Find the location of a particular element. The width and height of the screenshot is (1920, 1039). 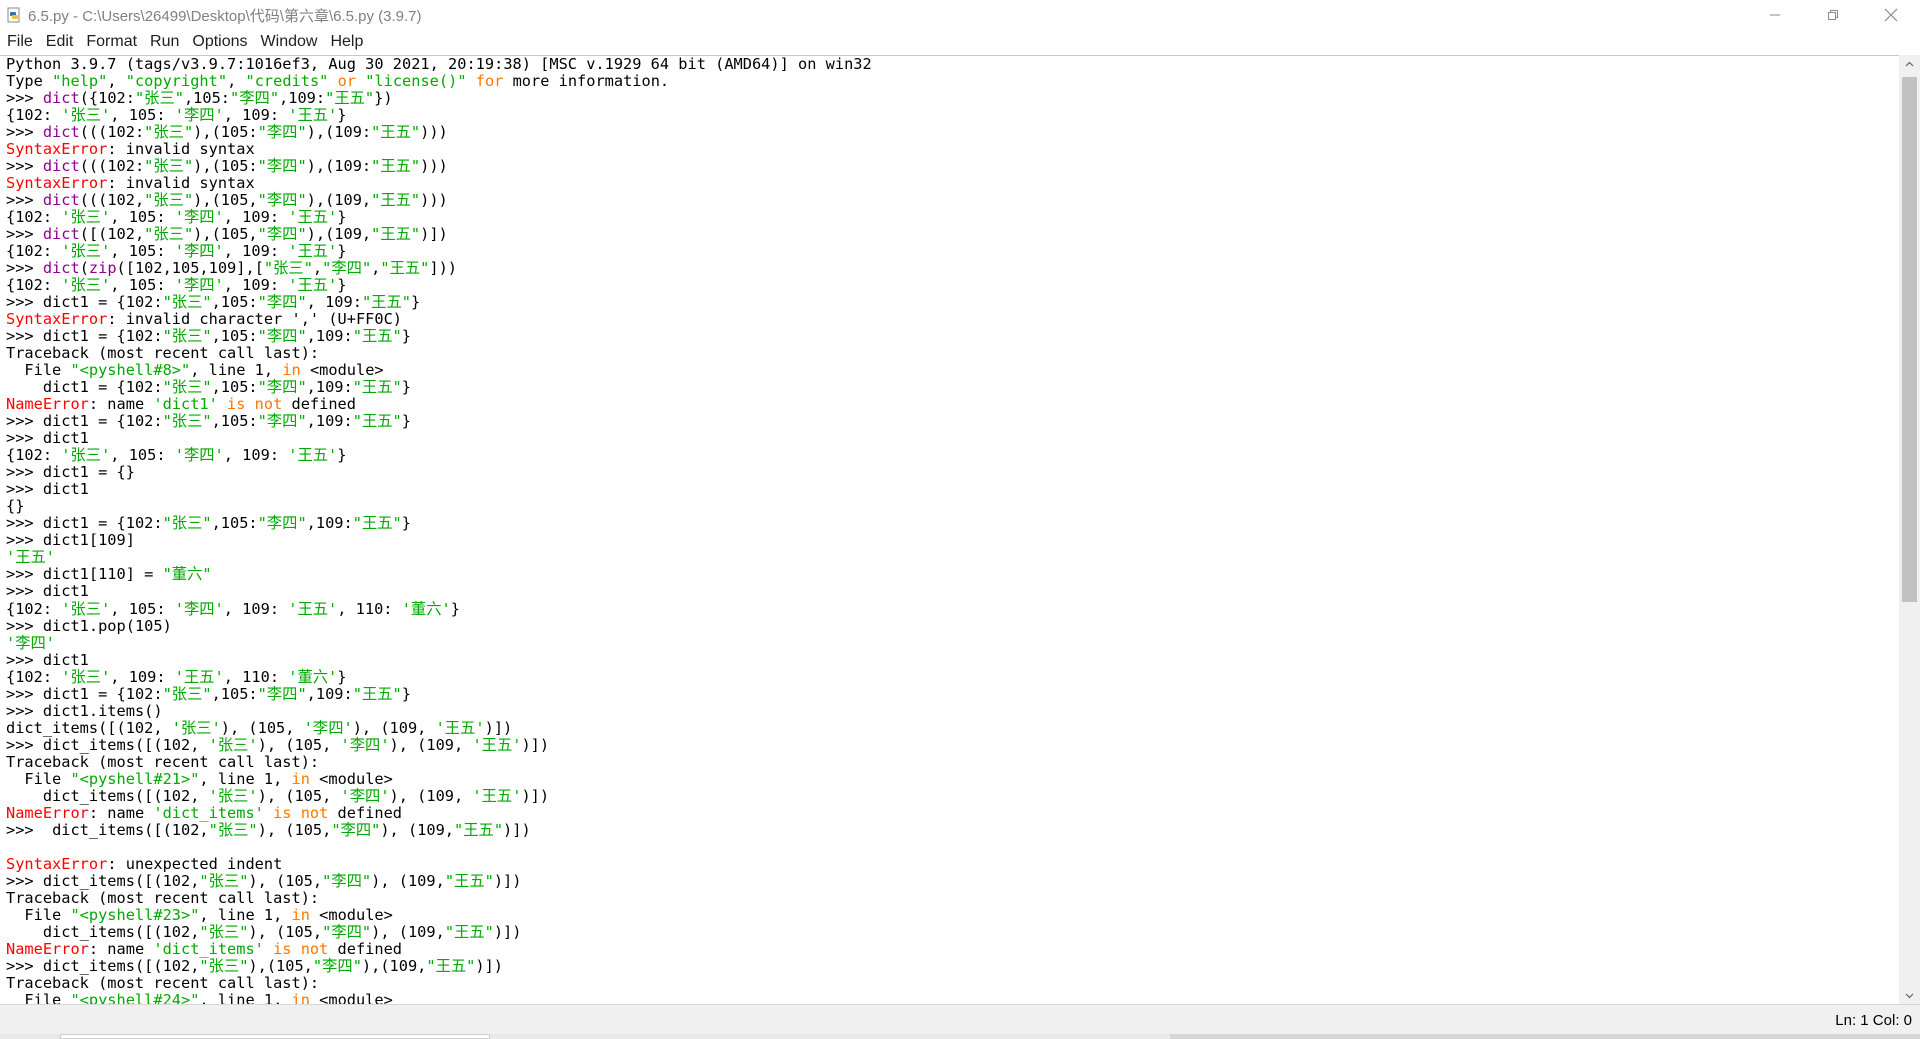

shell-text: "license()" is located at coordinates (416, 81).